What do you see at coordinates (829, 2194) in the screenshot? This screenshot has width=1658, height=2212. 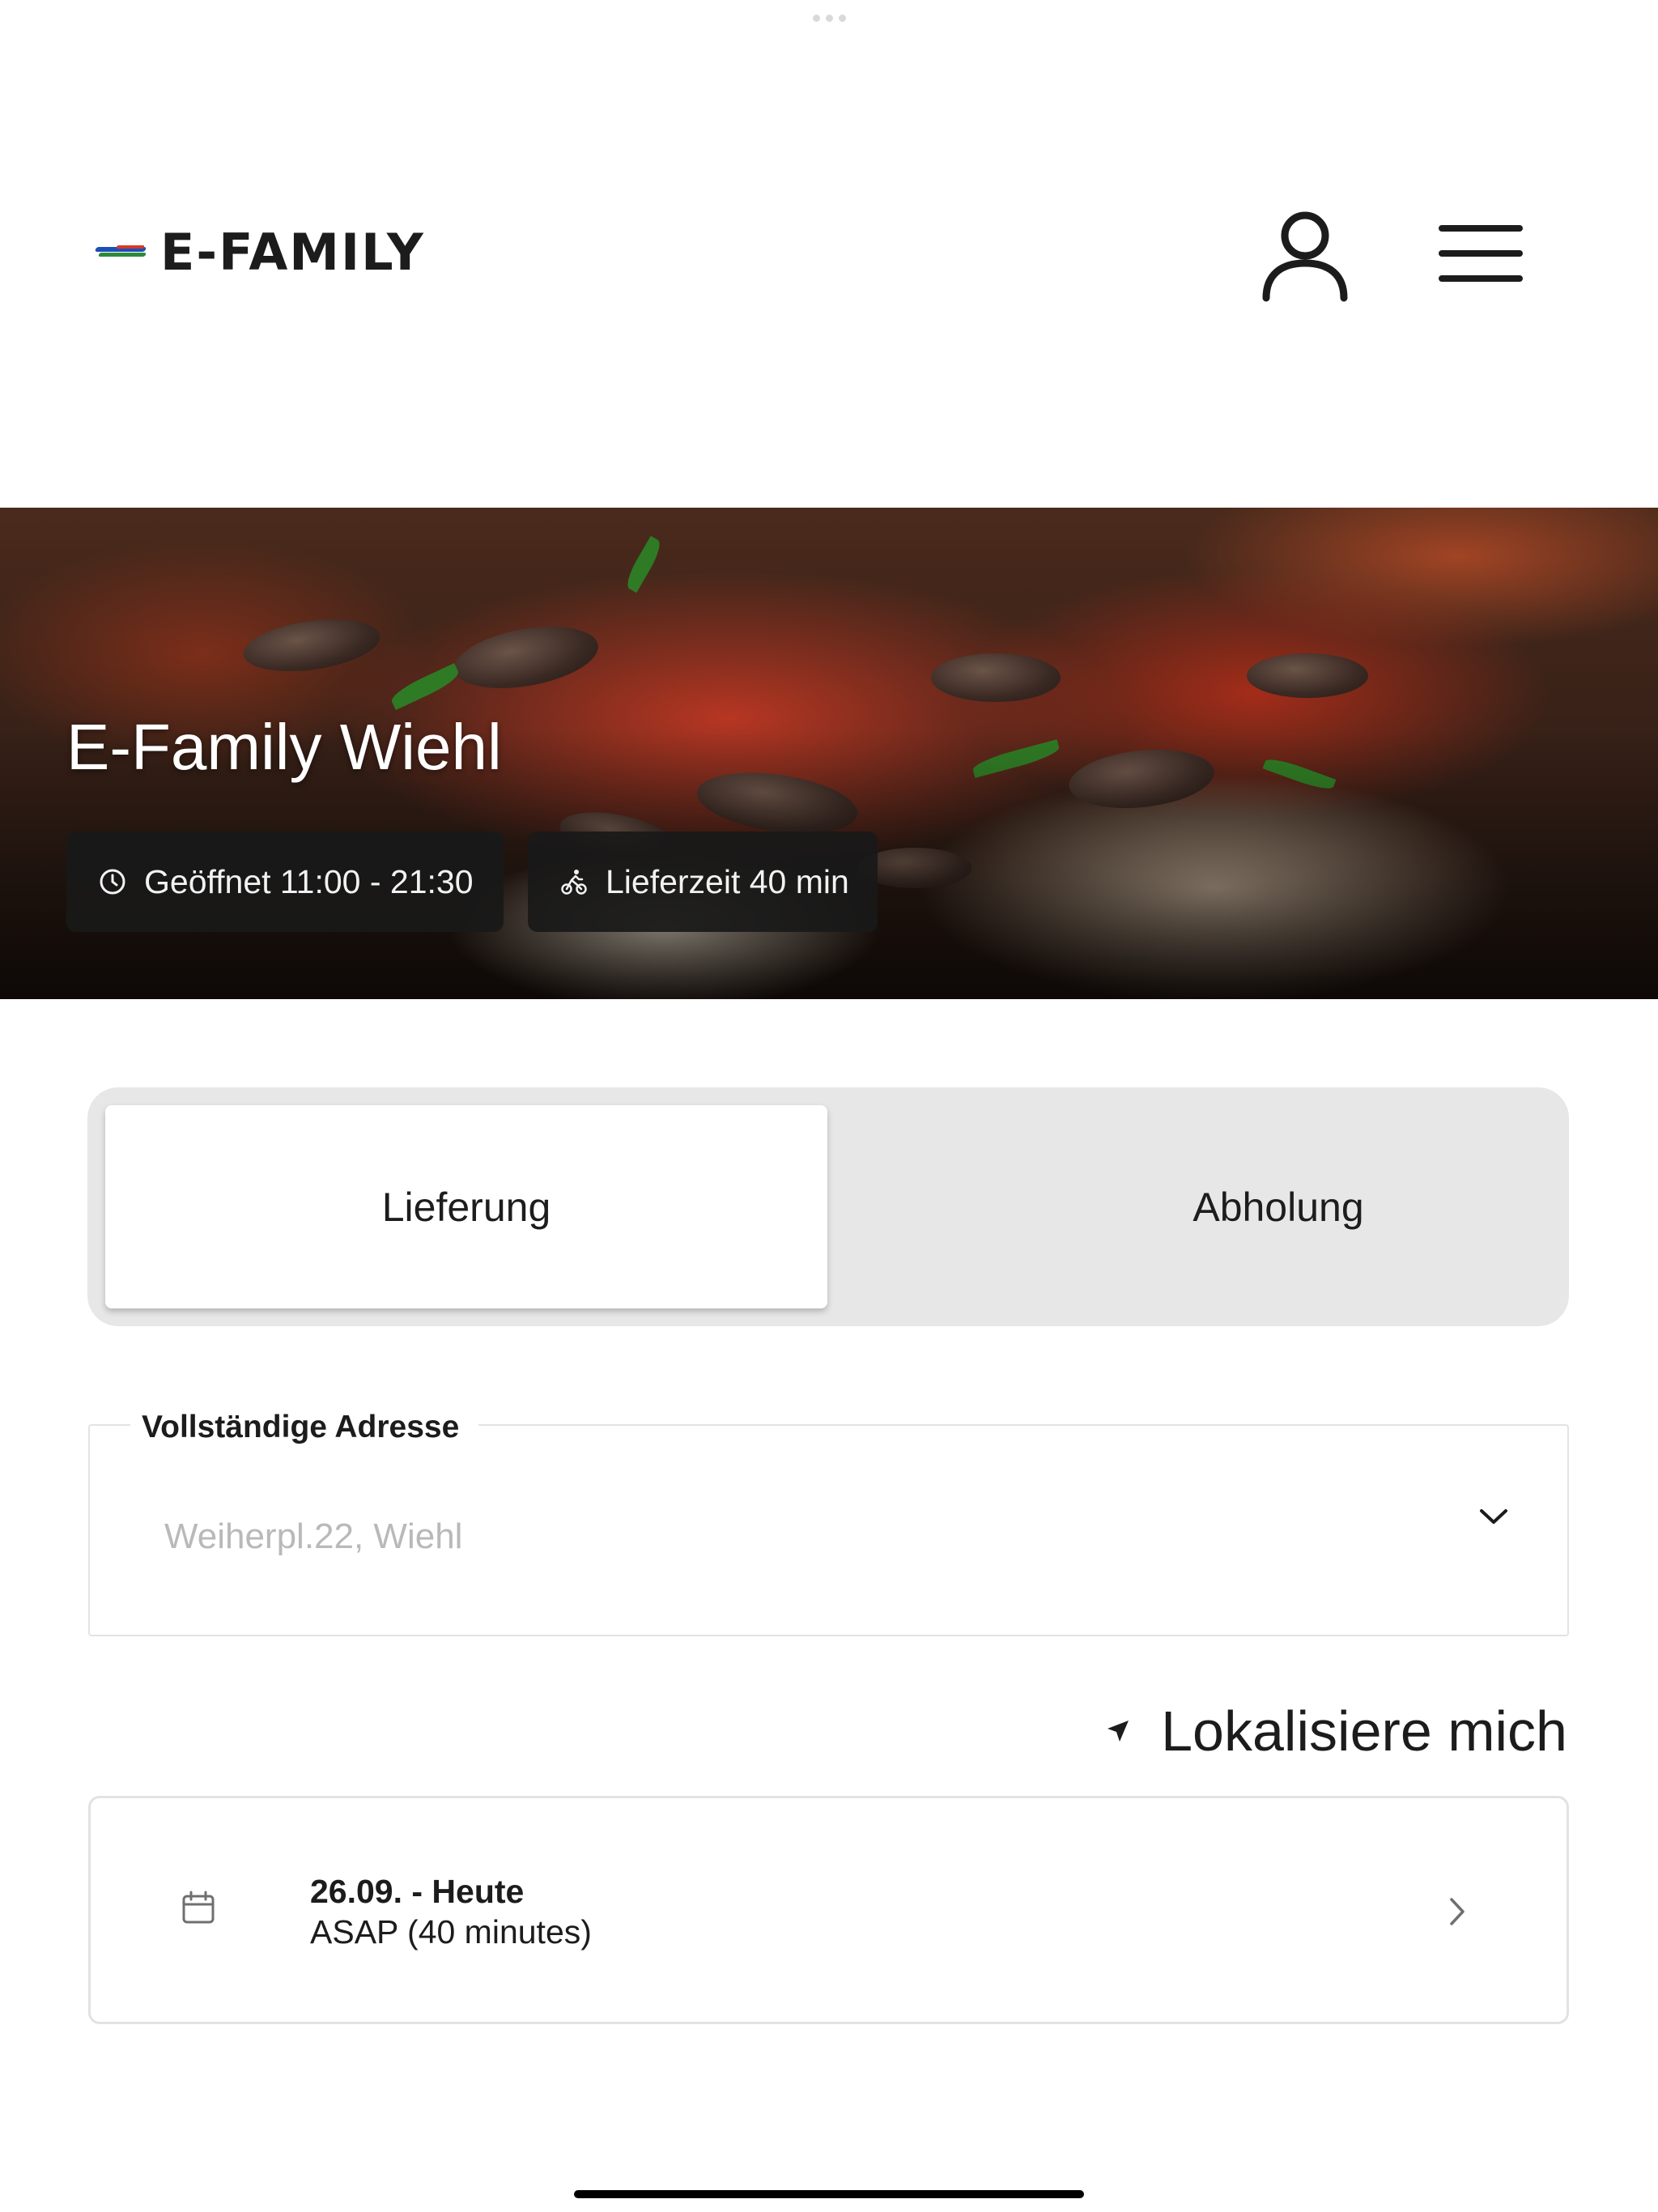 I see `home-indicator` at bounding box center [829, 2194].